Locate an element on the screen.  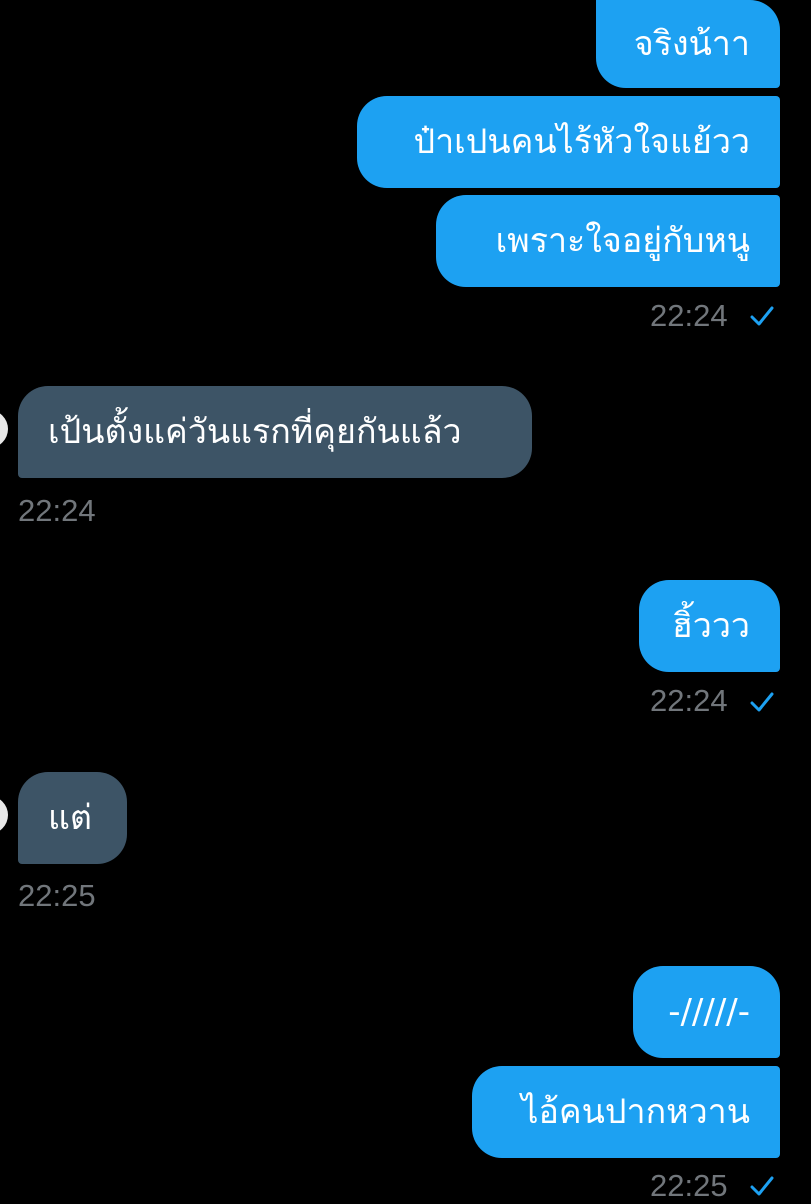
message-bubble-incoming: เป้นตั้งแค่วันแรกที่คุยกันแล้ว is located at coordinates (275, 432).